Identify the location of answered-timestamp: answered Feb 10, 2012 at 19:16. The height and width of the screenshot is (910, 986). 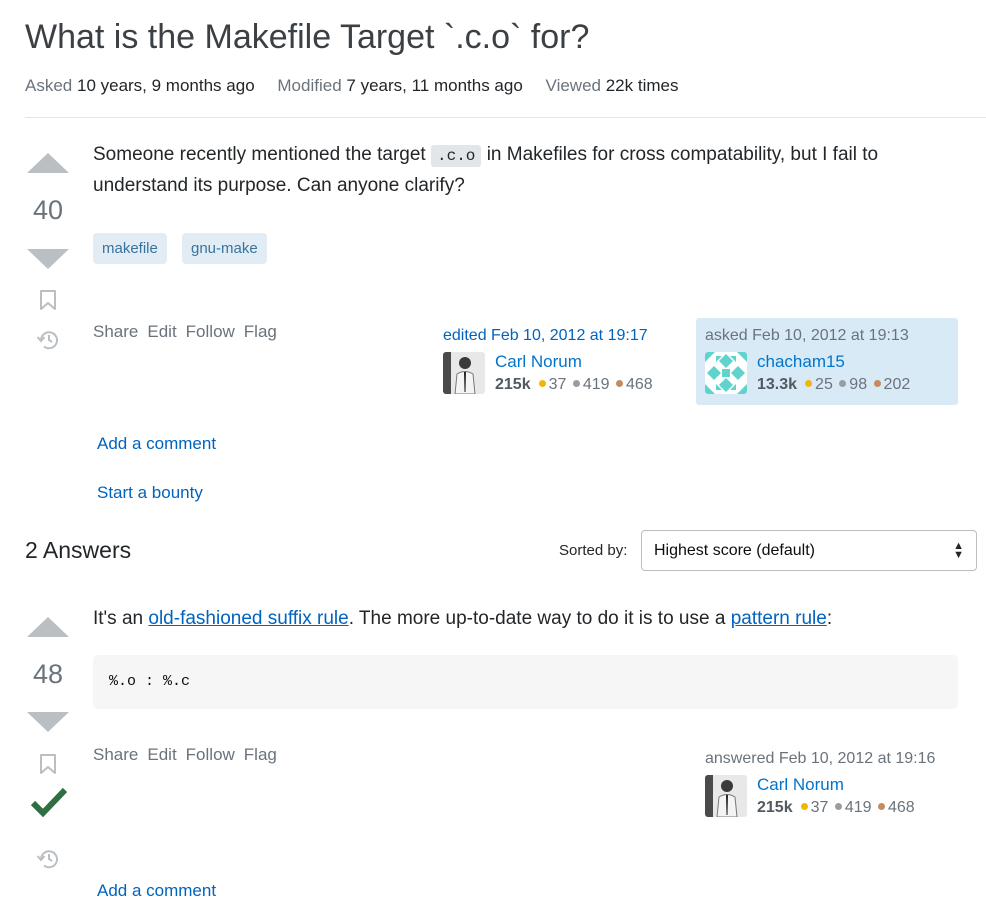
(820, 759).